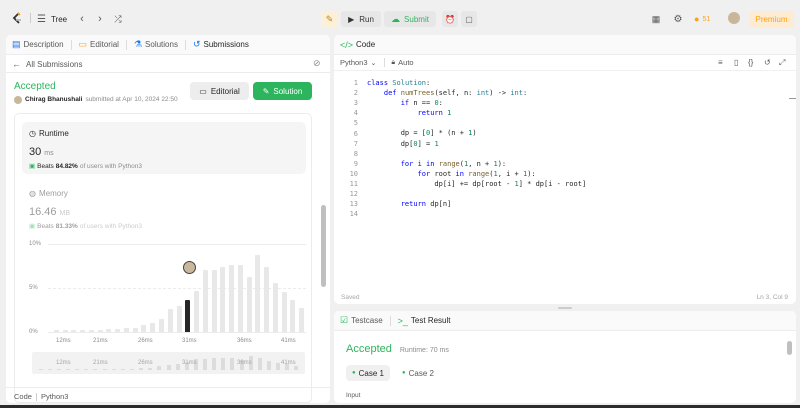 This screenshot has width=800, height=408. I want to click on case-2-tab: ● Case 2, so click(418, 373).